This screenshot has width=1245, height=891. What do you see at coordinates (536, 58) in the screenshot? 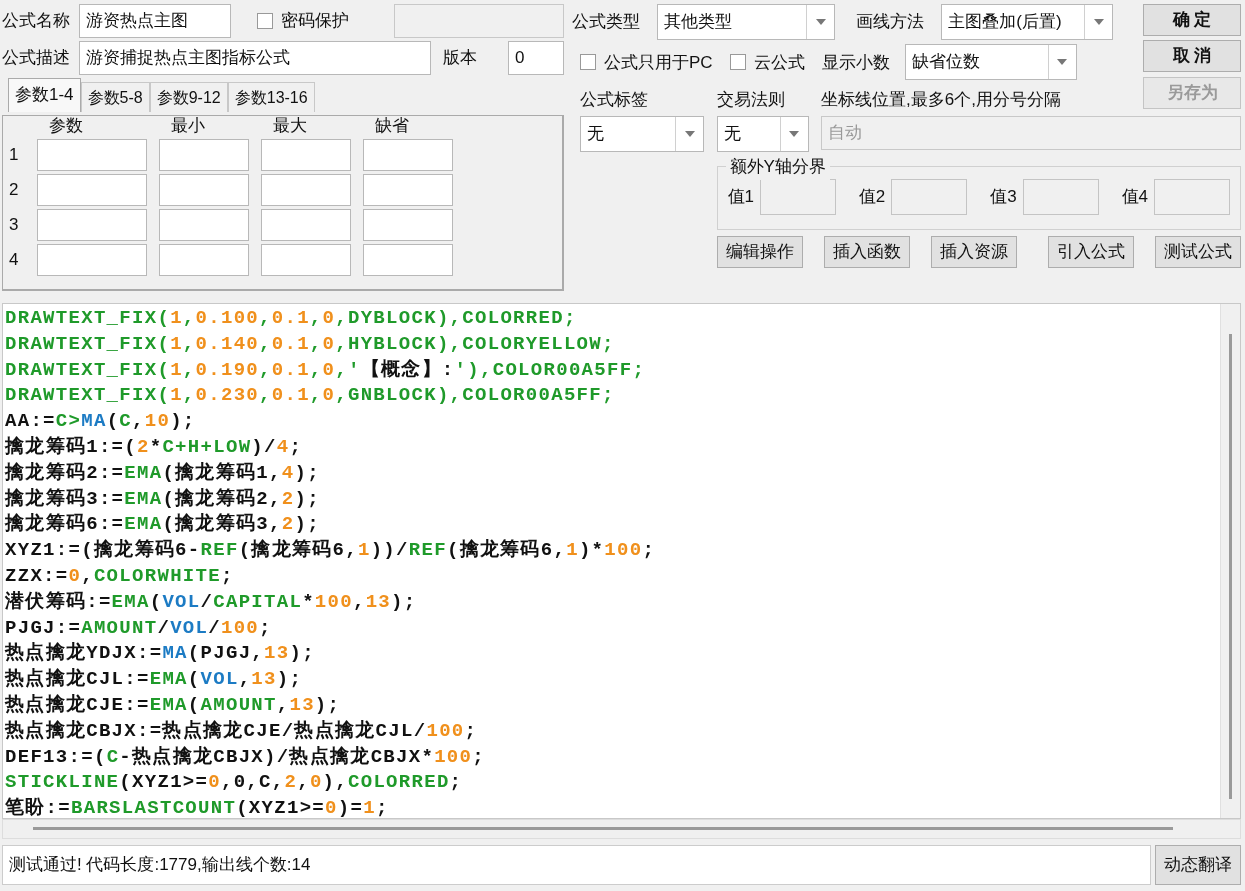
I see `version-field: 0` at bounding box center [536, 58].